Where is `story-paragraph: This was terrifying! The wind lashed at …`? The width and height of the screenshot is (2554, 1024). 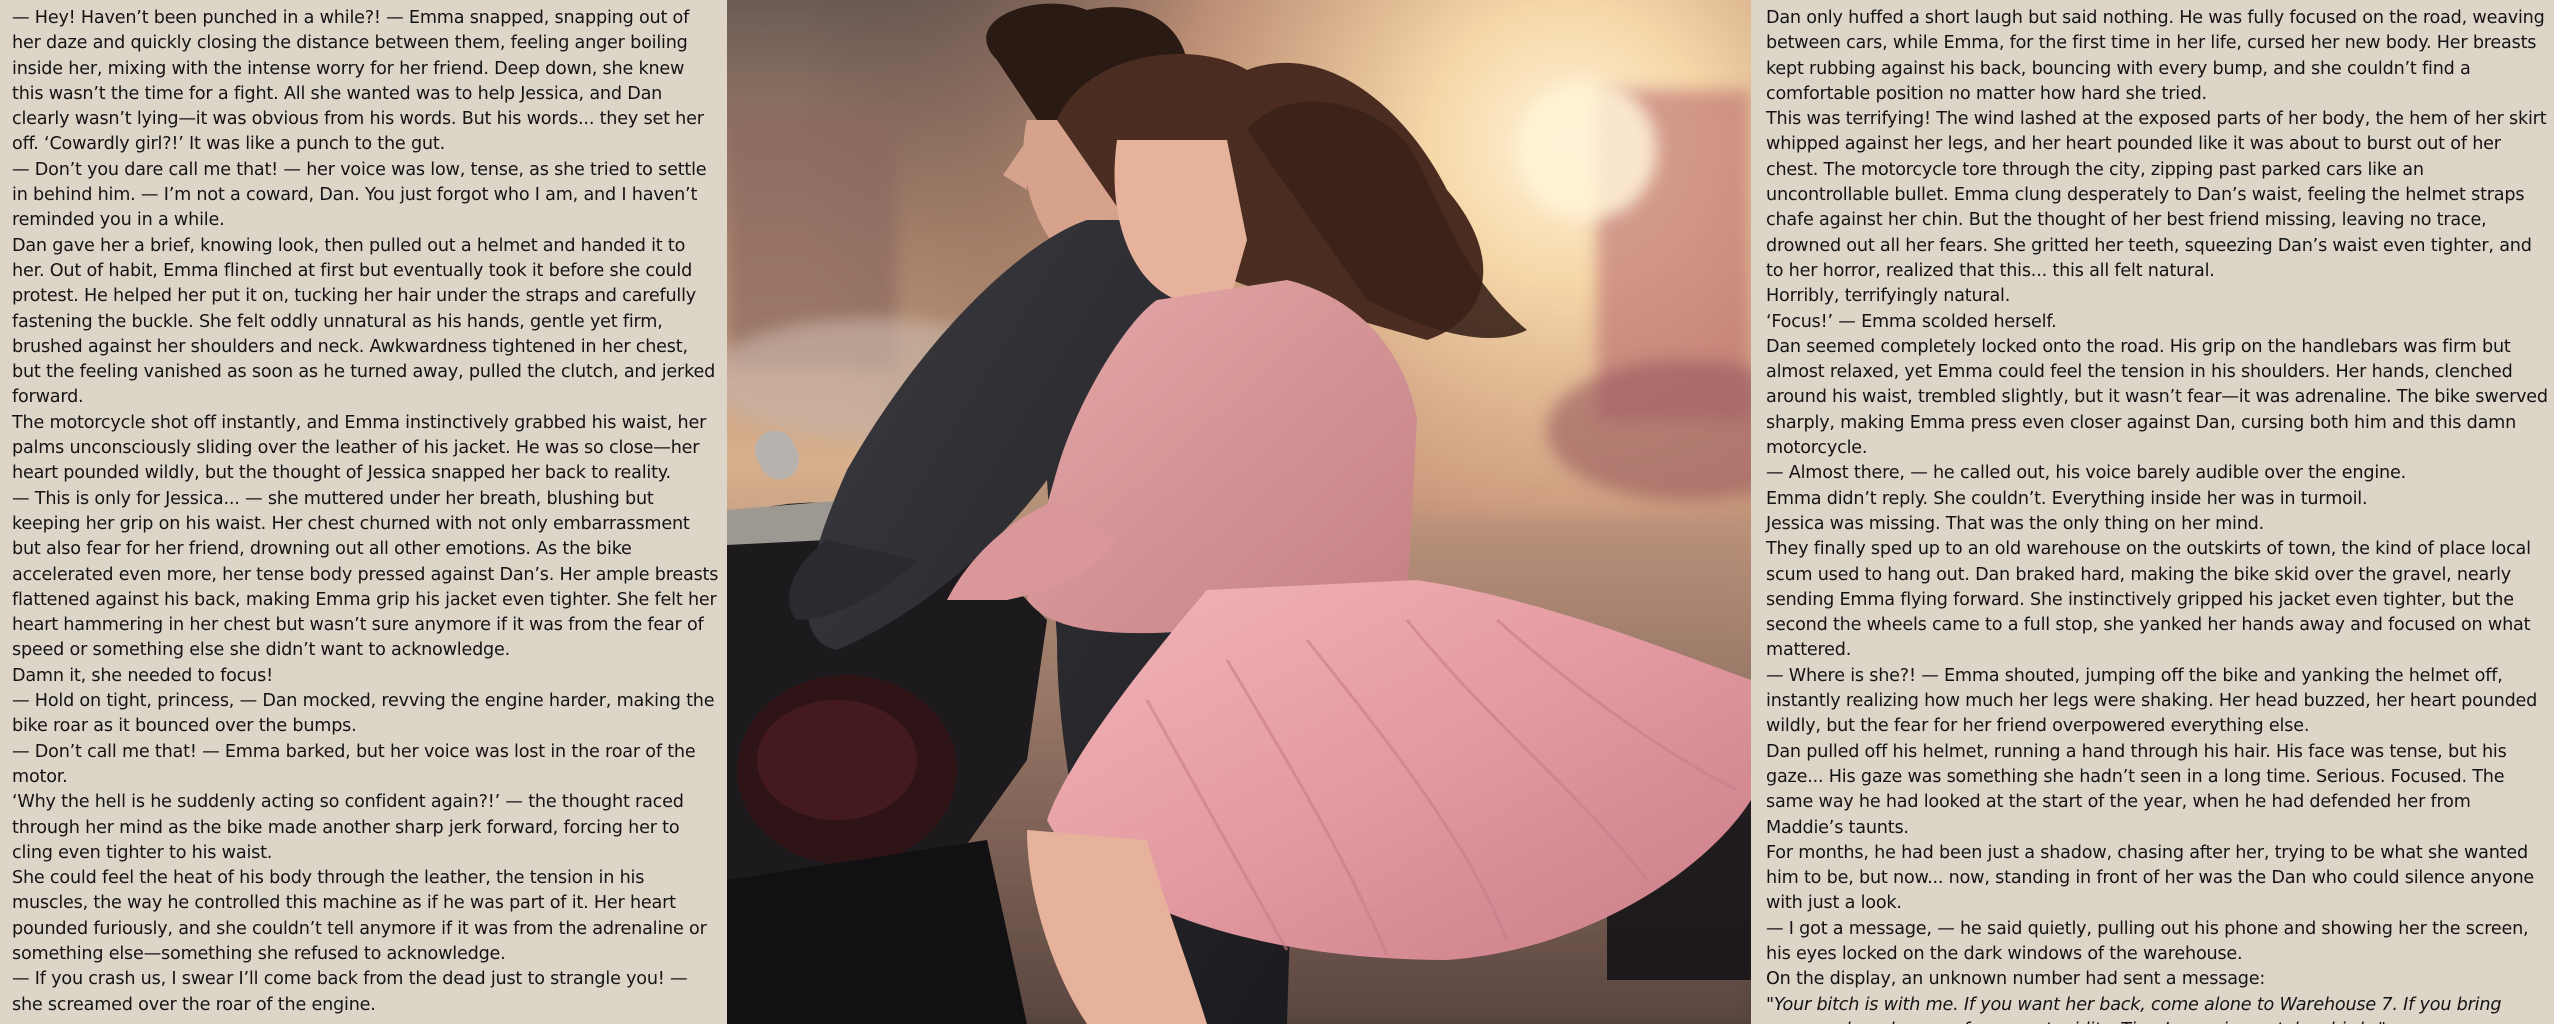 story-paragraph: This was terrifying! The wind lashed at … is located at coordinates (2156, 195).